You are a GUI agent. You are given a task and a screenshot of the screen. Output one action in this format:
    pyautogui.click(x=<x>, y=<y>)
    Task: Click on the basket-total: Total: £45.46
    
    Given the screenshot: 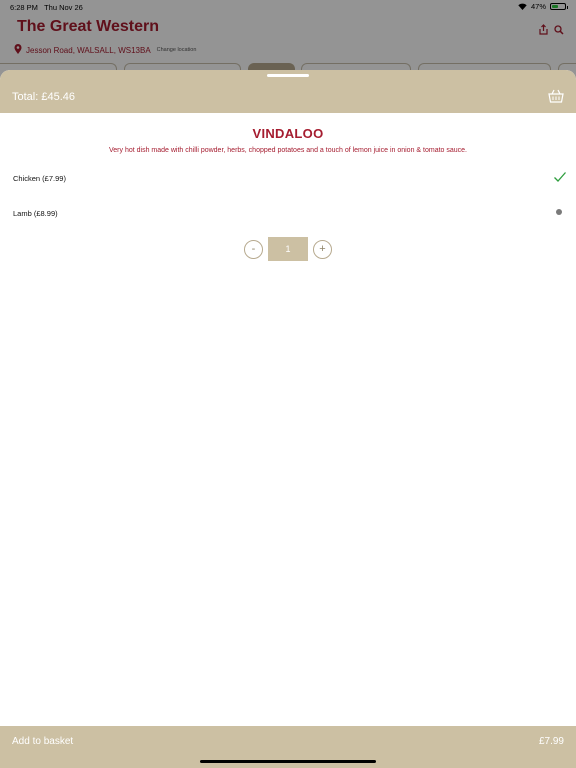 What is the action you would take?
    pyautogui.click(x=43, y=97)
    